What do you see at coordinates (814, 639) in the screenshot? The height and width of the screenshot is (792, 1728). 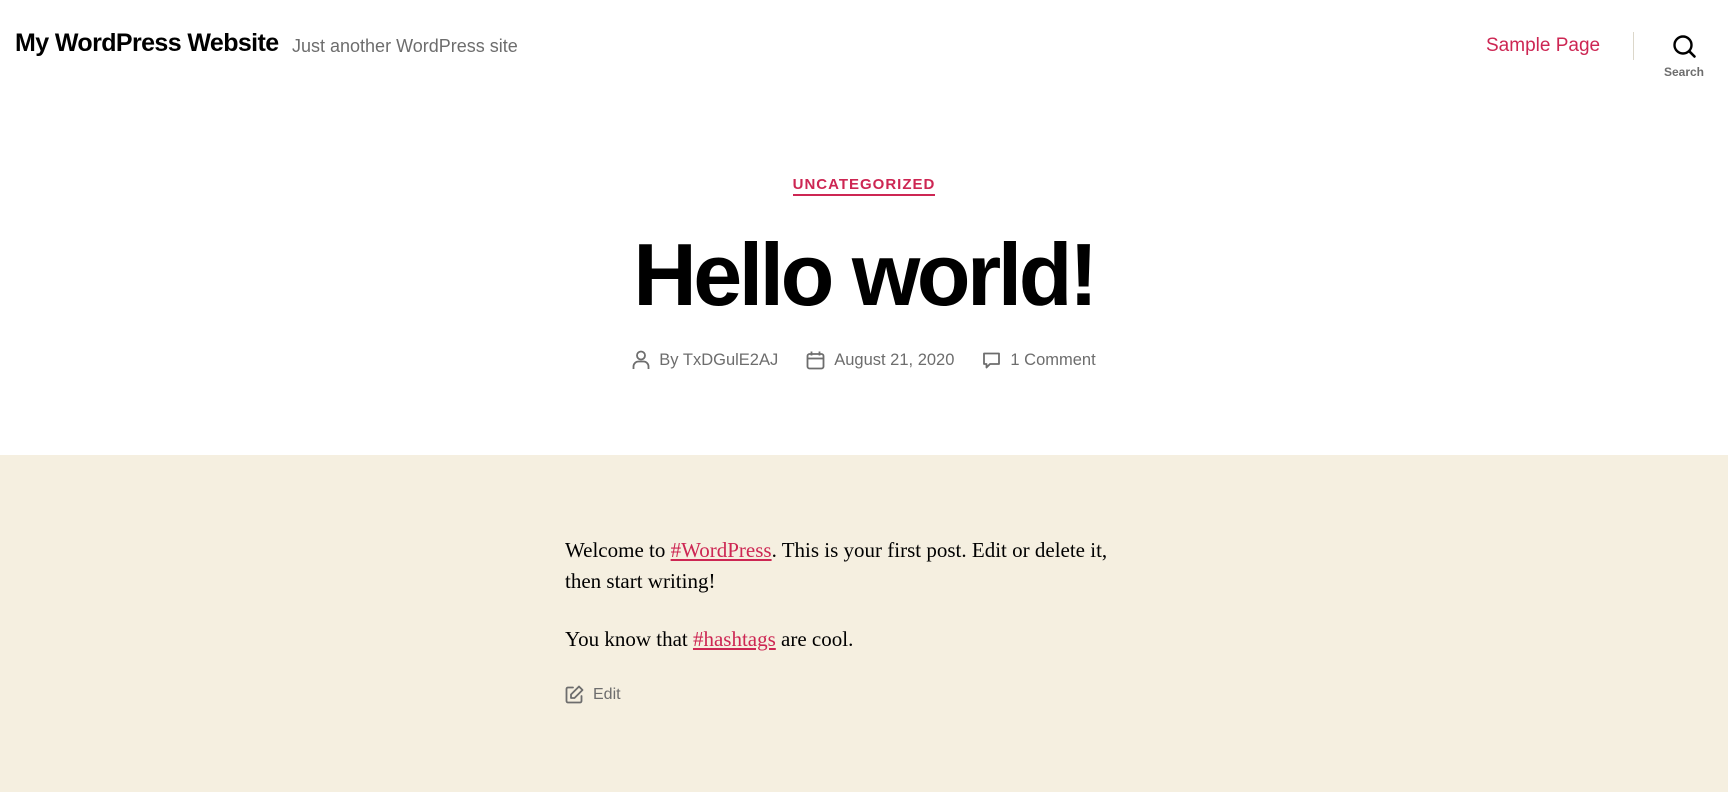 I see `text: are cool.` at bounding box center [814, 639].